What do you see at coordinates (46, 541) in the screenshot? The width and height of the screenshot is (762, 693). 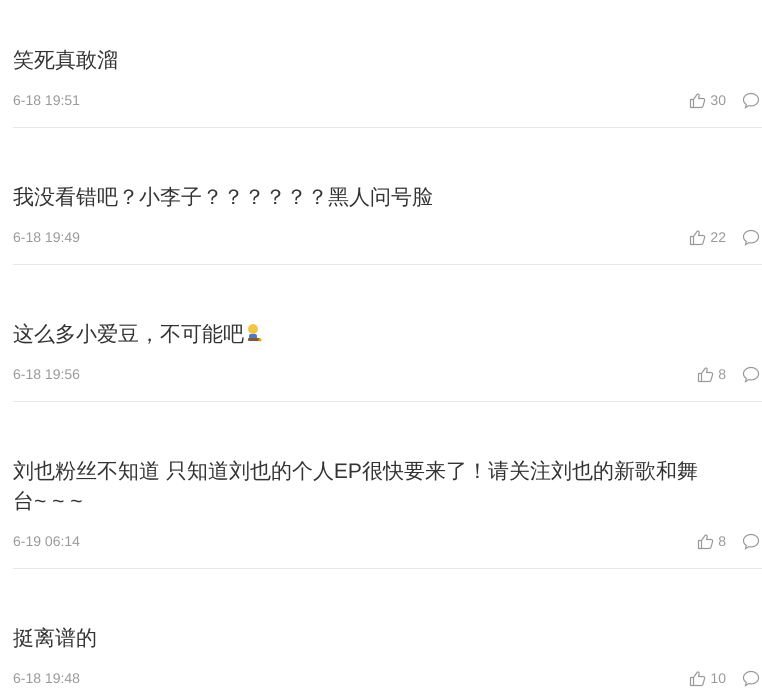 I see `comment-time: 6-19 06:14` at bounding box center [46, 541].